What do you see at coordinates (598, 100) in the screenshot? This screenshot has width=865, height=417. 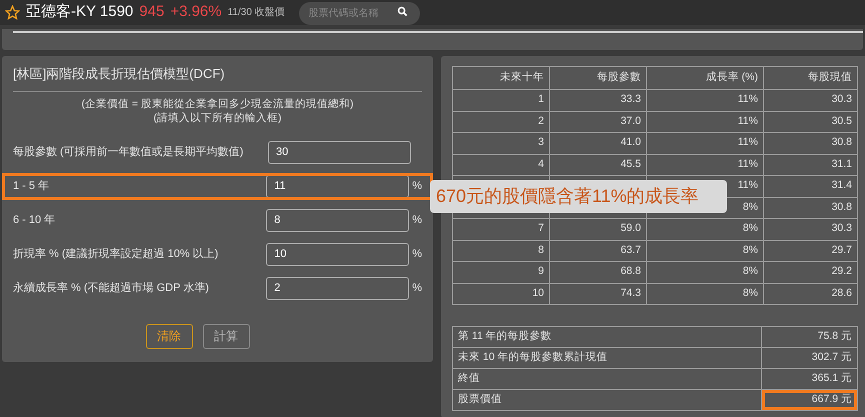 I see `table-cell: 33.3` at bounding box center [598, 100].